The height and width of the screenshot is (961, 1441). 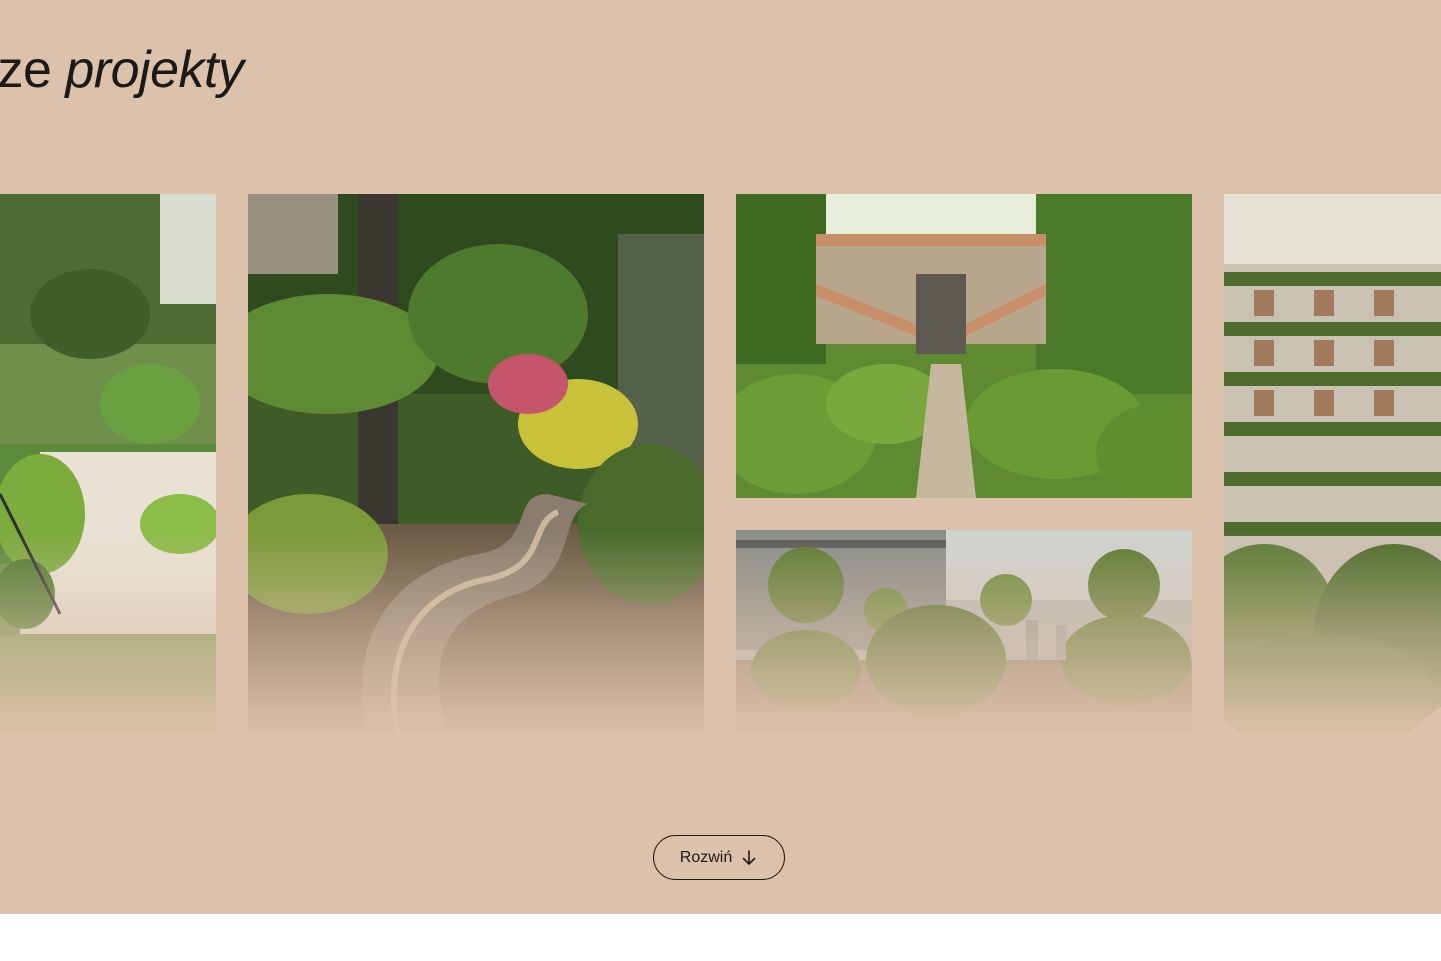 What do you see at coordinates (706, 857) in the screenshot?
I see `expand-button-label: Rozwiń` at bounding box center [706, 857].